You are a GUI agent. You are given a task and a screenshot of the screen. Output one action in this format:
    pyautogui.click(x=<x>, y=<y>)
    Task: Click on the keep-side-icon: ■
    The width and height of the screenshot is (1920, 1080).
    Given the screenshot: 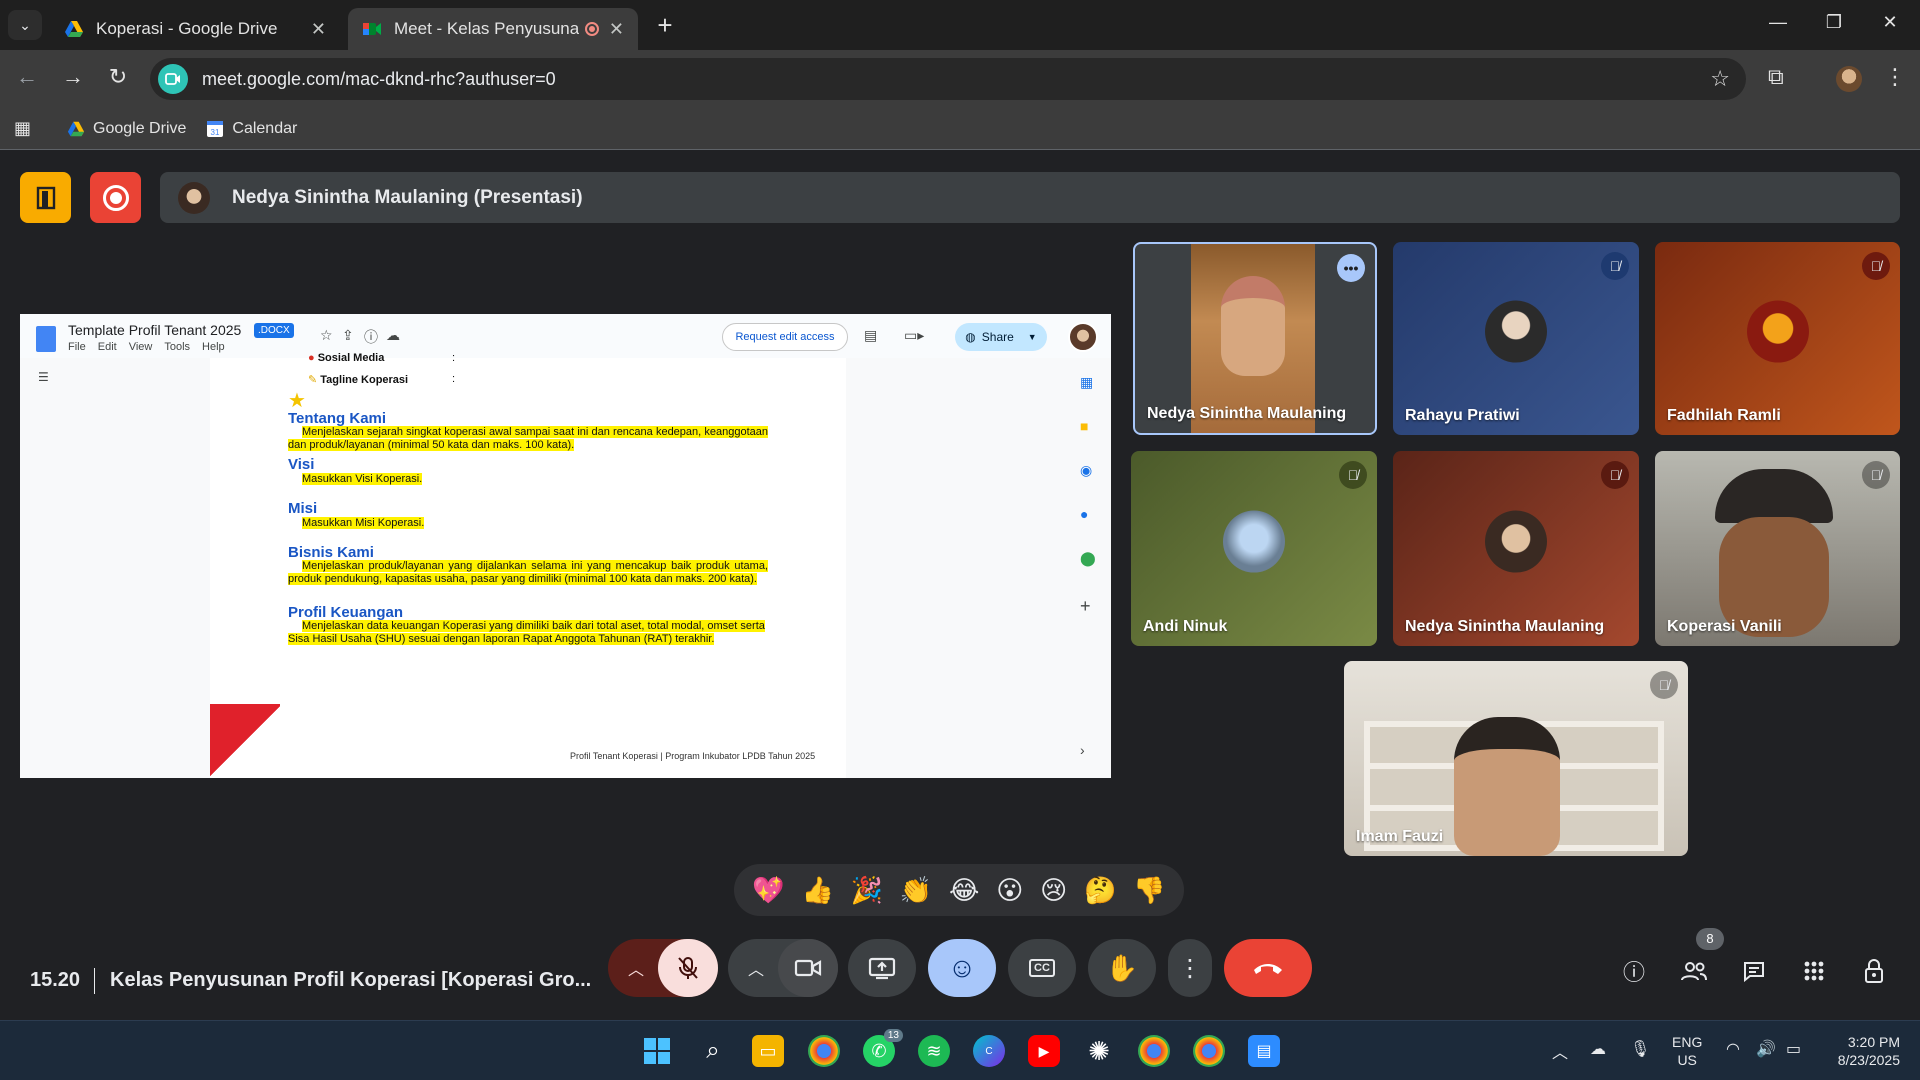 What is the action you would take?
    pyautogui.click(x=1084, y=426)
    